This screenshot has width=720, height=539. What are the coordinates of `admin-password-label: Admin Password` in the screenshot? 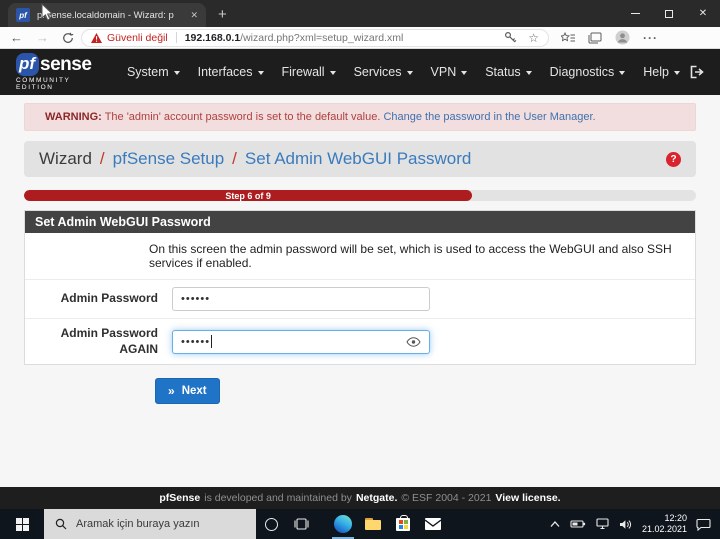 It's located at (109, 298).